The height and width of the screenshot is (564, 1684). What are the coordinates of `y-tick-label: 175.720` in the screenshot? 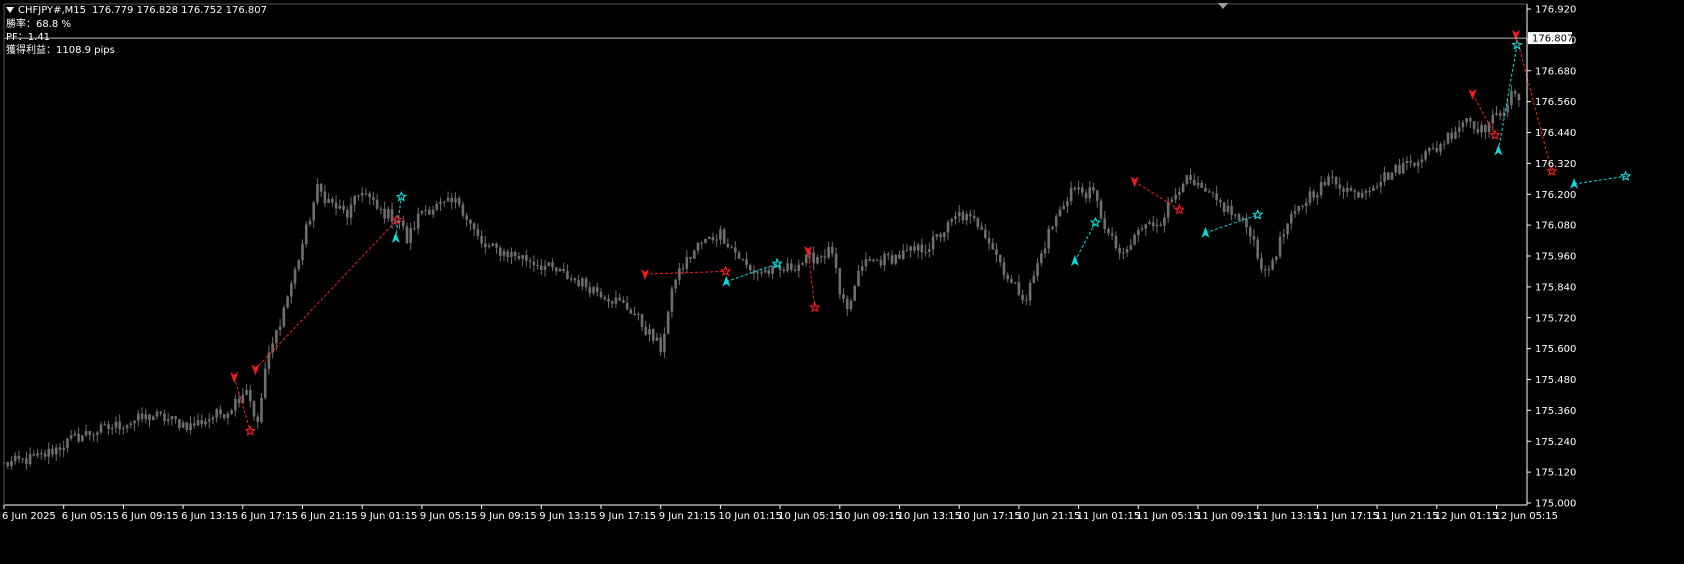 It's located at (1555, 318).